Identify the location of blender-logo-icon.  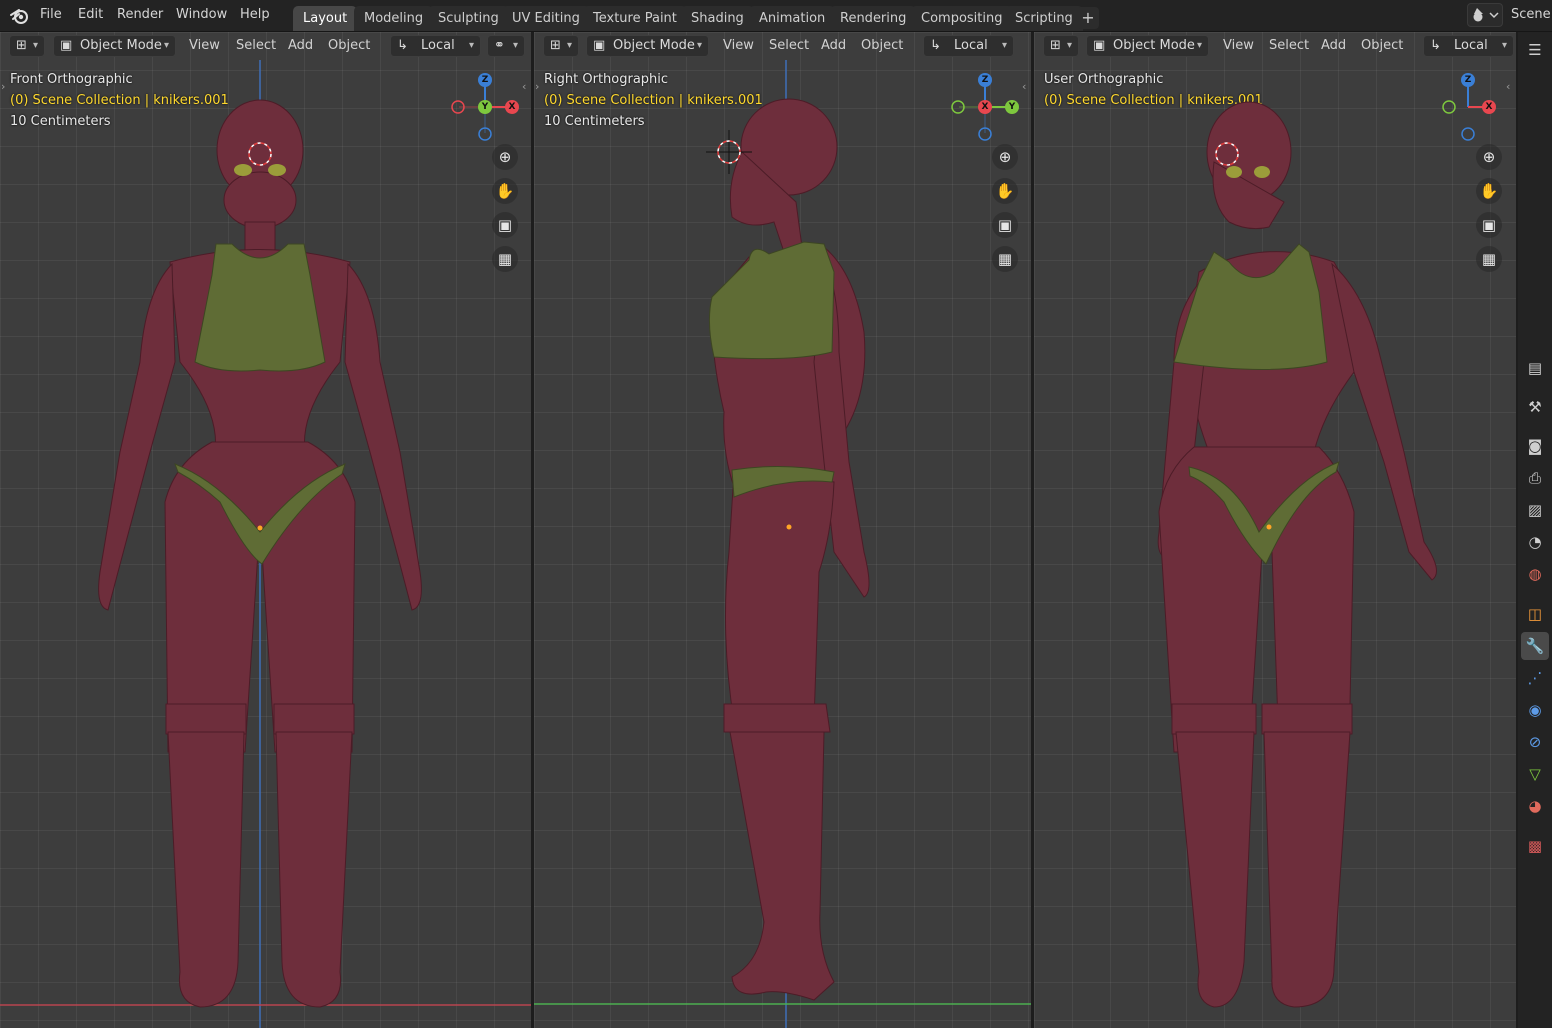
(20, 16).